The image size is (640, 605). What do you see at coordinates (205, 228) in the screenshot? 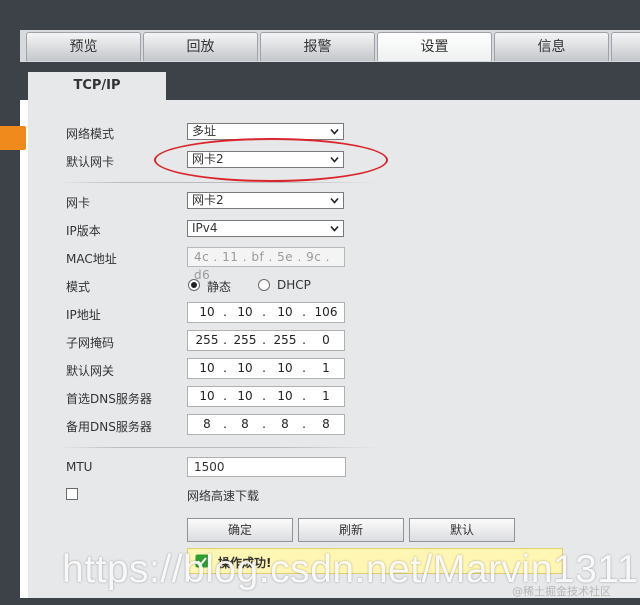
I see `ip-version-value: IPv4` at bounding box center [205, 228].